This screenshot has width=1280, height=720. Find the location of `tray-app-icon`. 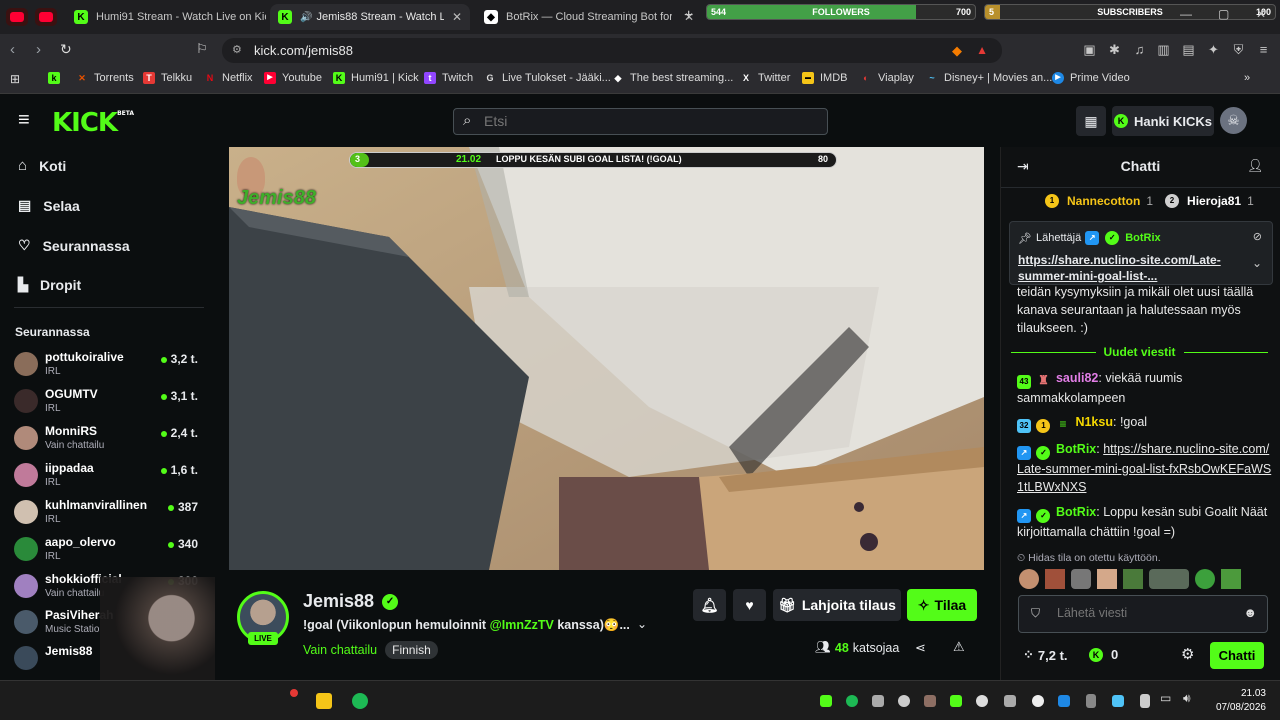

tray-app-icon is located at coordinates (826, 701).